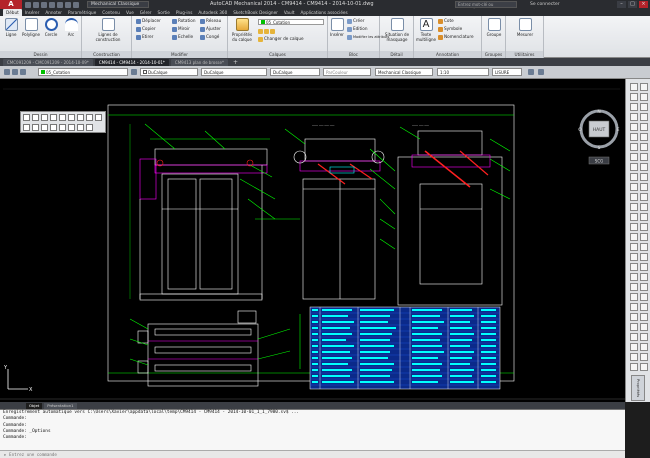 This screenshot has height=458, width=650. I want to click on stretch-button: Etirer, so click(144, 37).